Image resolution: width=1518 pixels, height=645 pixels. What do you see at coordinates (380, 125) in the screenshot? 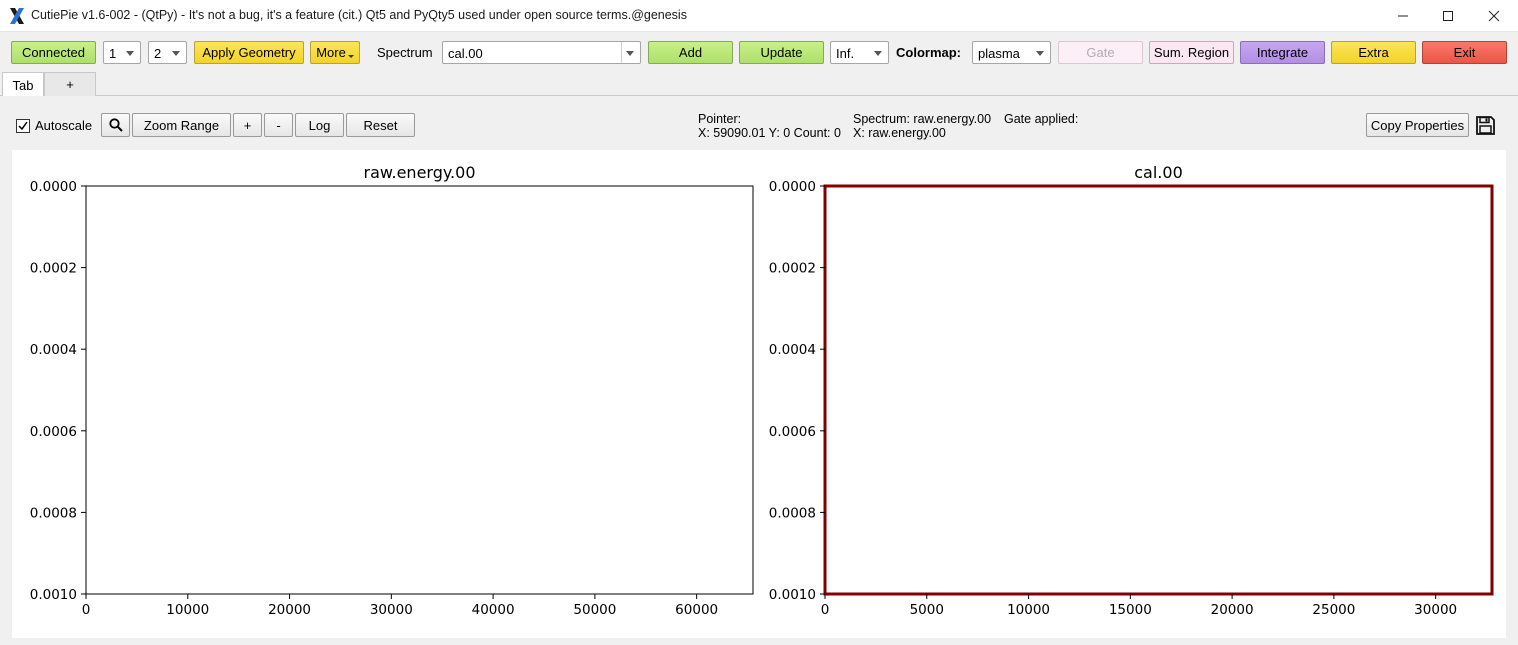
I see `reset-button: Reset` at bounding box center [380, 125].